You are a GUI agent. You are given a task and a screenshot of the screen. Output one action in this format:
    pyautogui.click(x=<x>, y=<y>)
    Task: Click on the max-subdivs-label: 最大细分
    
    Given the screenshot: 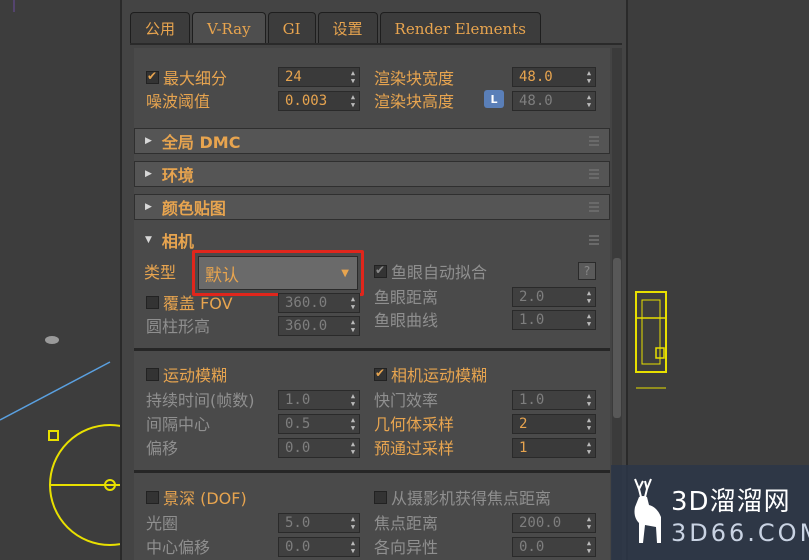 What is the action you would take?
    pyautogui.click(x=195, y=78)
    